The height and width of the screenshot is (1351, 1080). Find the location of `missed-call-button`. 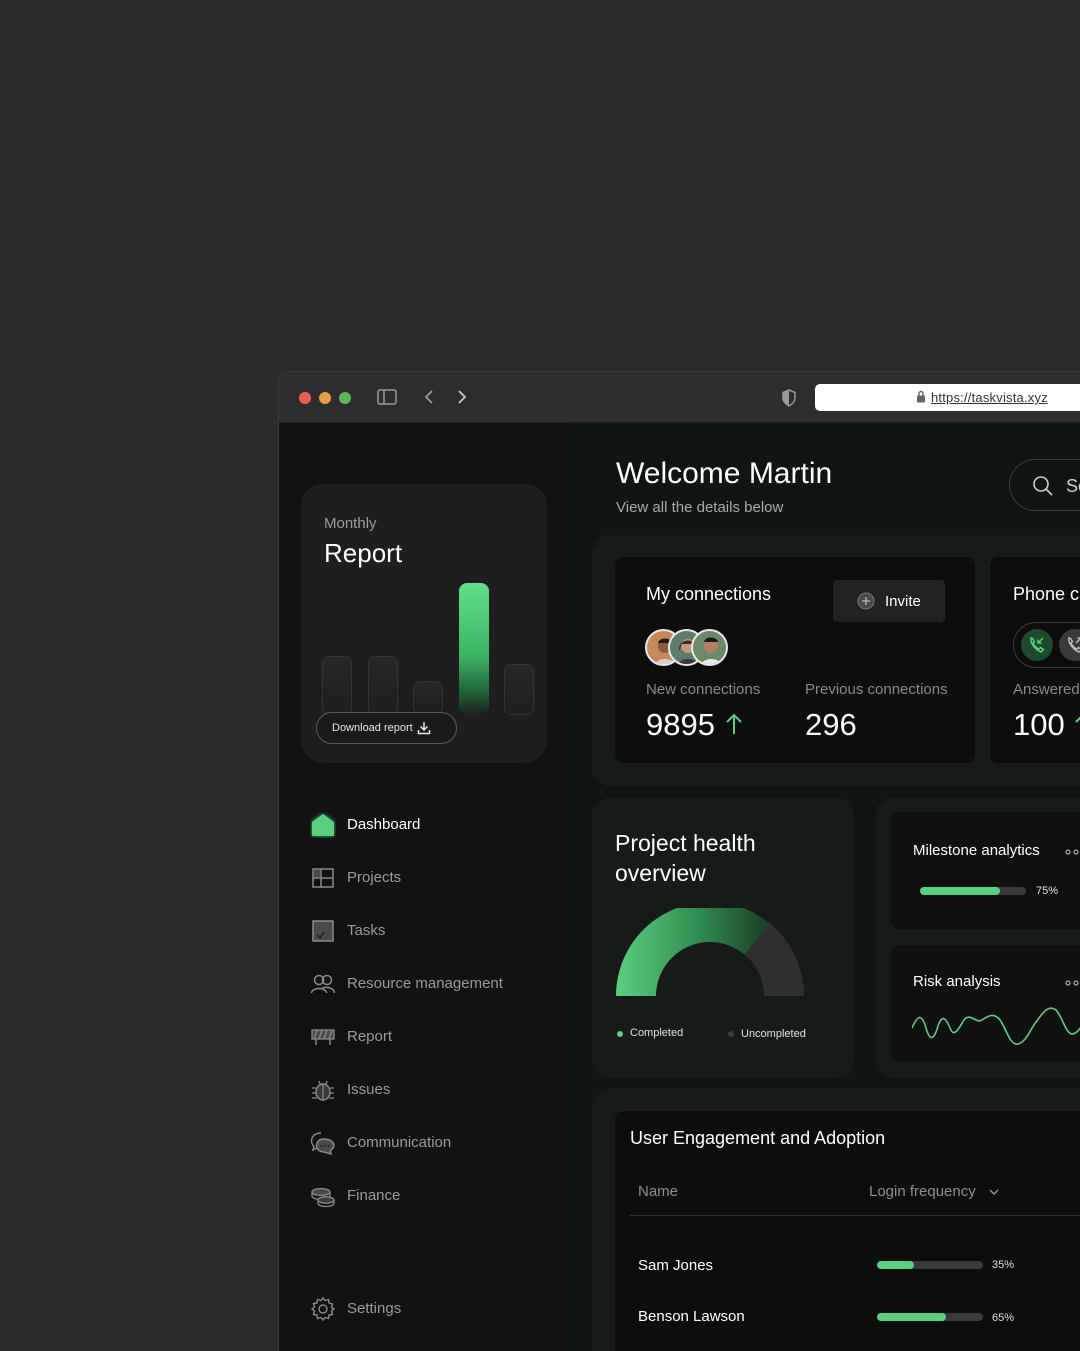

missed-call-button is located at coordinates (1069, 645).